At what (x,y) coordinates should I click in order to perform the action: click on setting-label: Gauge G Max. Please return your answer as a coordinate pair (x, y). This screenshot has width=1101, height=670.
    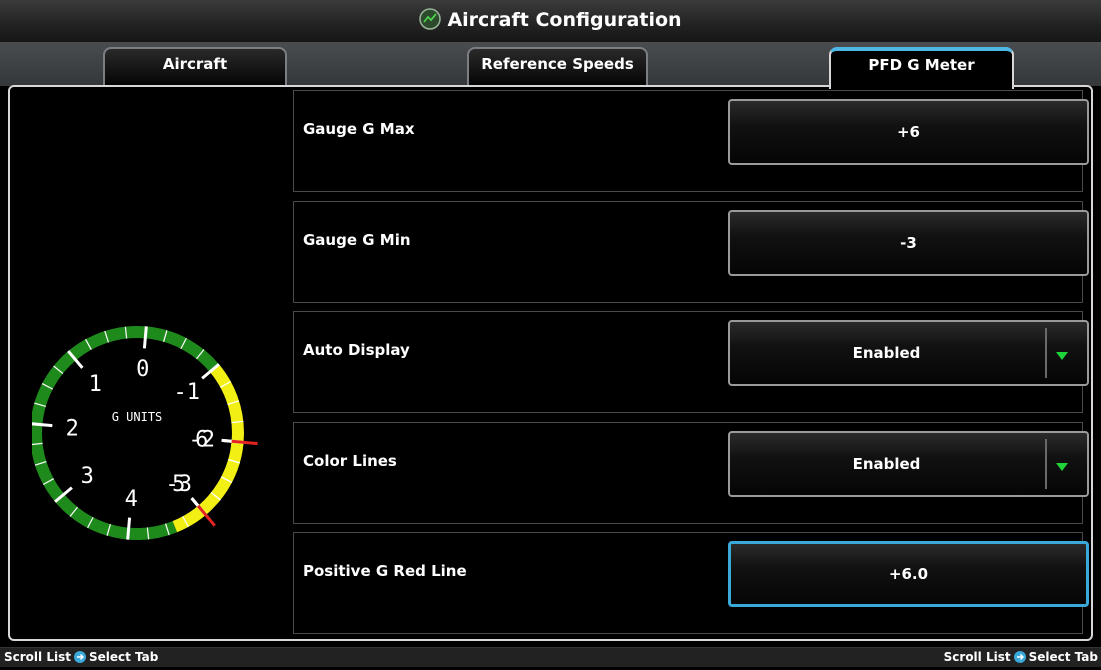
    Looking at the image, I should click on (359, 129).